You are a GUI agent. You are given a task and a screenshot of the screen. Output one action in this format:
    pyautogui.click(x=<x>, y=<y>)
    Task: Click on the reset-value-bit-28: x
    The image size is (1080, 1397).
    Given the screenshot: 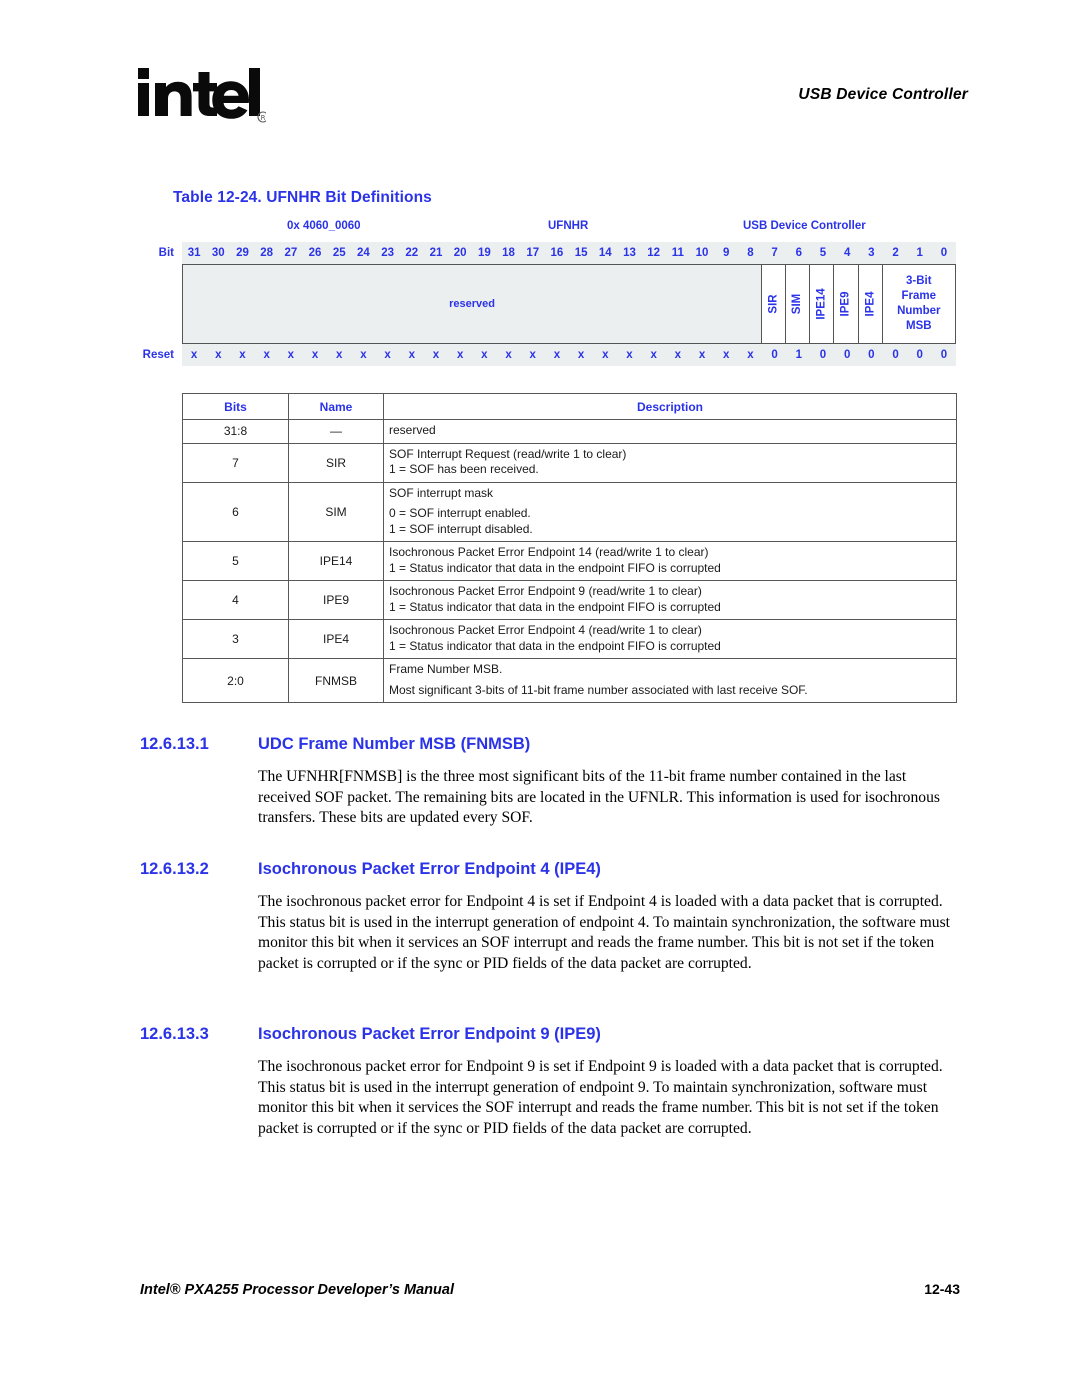 What is the action you would take?
    pyautogui.click(x=266, y=355)
    